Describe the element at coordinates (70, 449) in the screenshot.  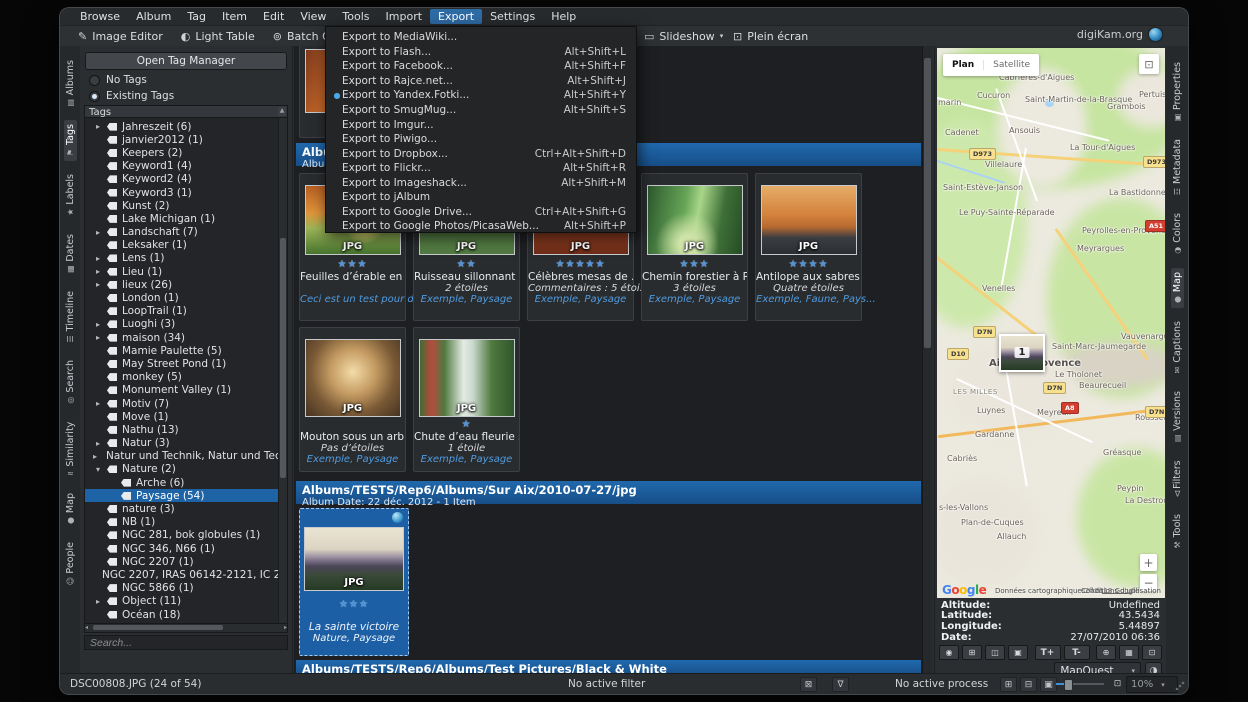
I see `left-tab: ≈ Similarity` at that location.